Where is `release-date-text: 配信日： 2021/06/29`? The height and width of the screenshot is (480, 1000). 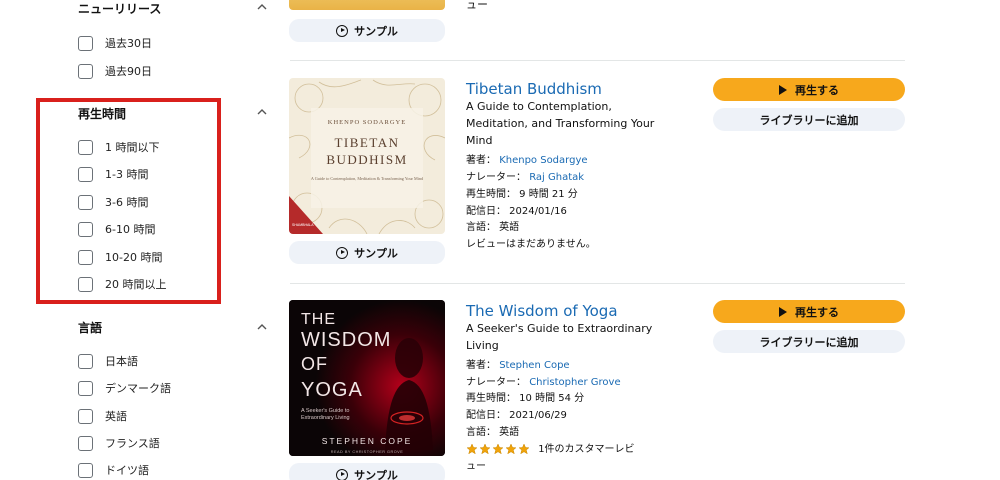
release-date-text: 配信日： 2021/06/29 is located at coordinates (516, 415).